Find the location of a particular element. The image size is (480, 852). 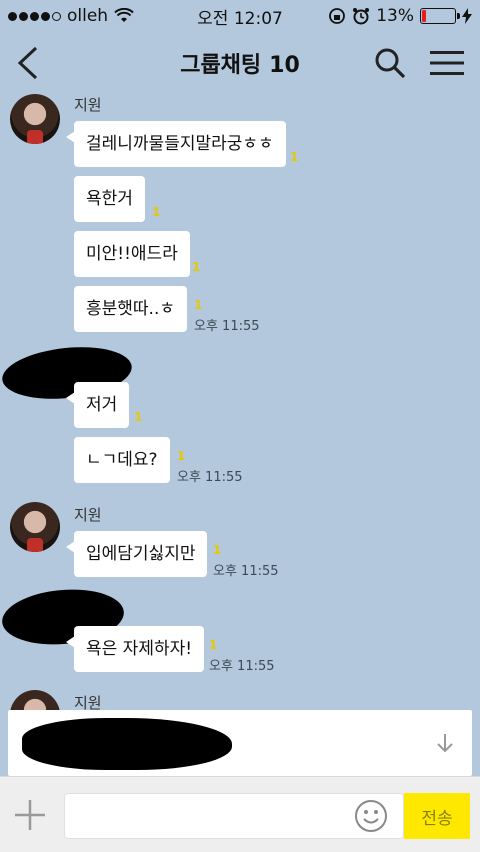

message-bubble: 걸레니까물들지말라궁ㅎㅎ is located at coordinates (176, 144).